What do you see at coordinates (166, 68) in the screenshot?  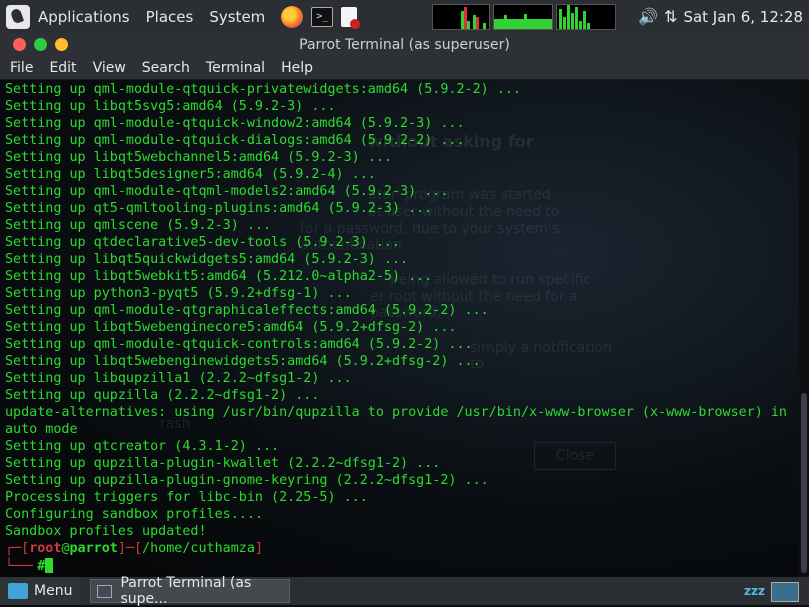 I see `menu-search: Search` at bounding box center [166, 68].